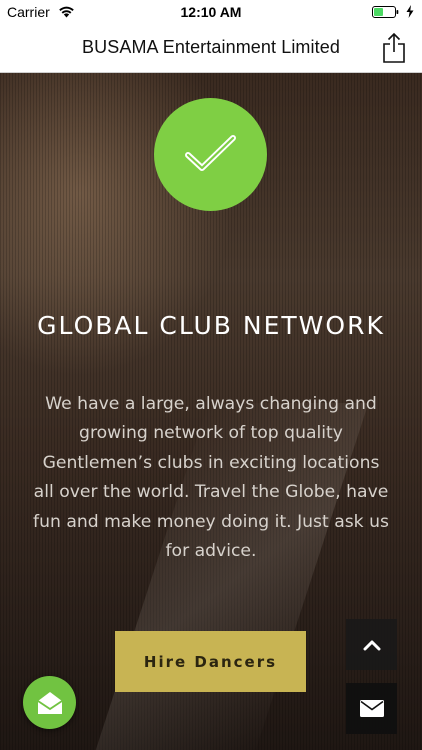 The width and height of the screenshot is (422, 750). I want to click on scroll-to-top-button, so click(371, 644).